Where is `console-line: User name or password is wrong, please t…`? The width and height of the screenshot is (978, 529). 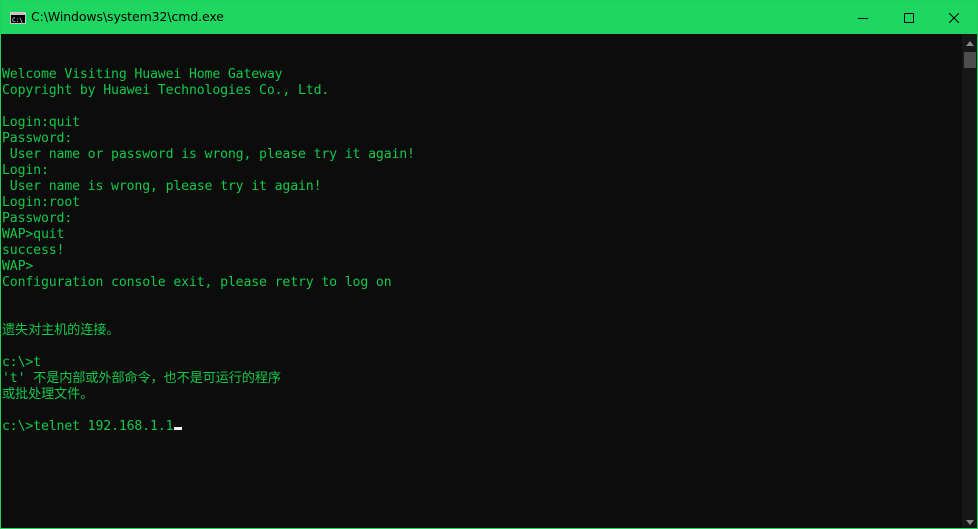 console-line: User name or password is wrong, please t… is located at coordinates (208, 155).